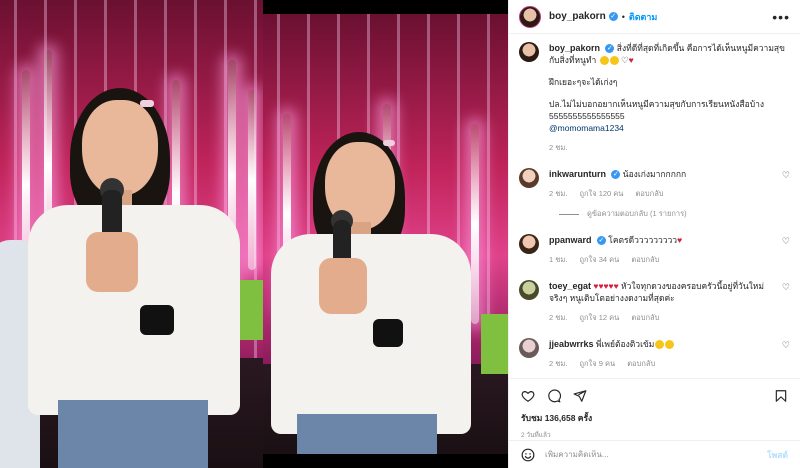 Image resolution: width=800 pixels, height=468 pixels. I want to click on view-replies-label: ดูข้อความตอบกลับ (1 รายการ), so click(637, 213).